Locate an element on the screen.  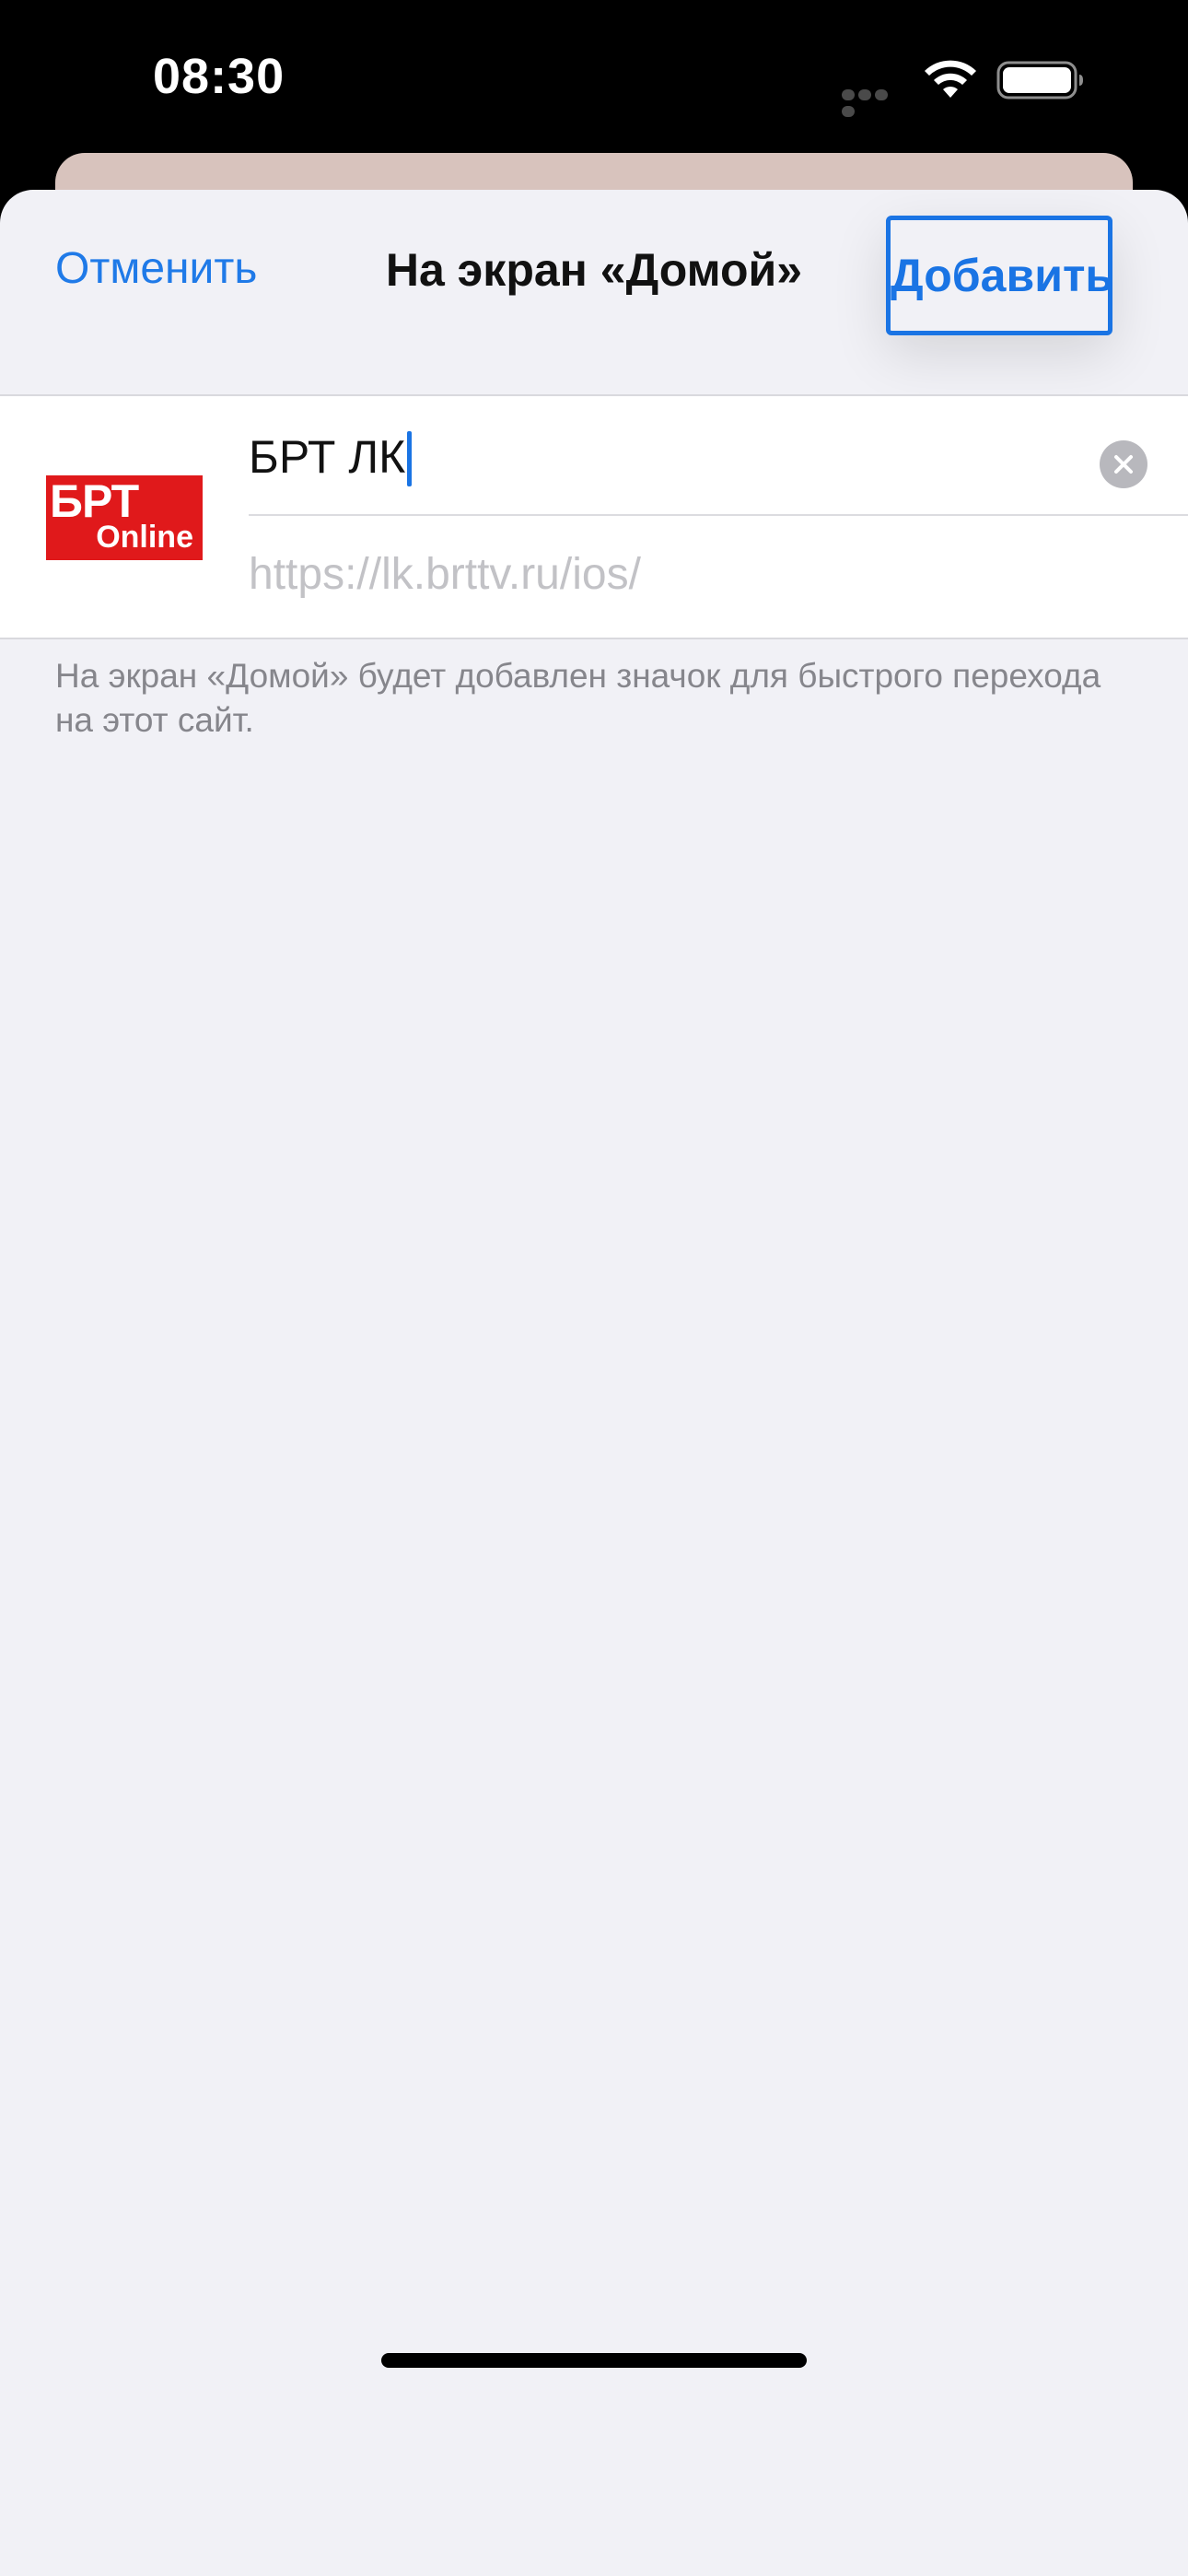
status-bar: 08:30 is located at coordinates (594, 78).